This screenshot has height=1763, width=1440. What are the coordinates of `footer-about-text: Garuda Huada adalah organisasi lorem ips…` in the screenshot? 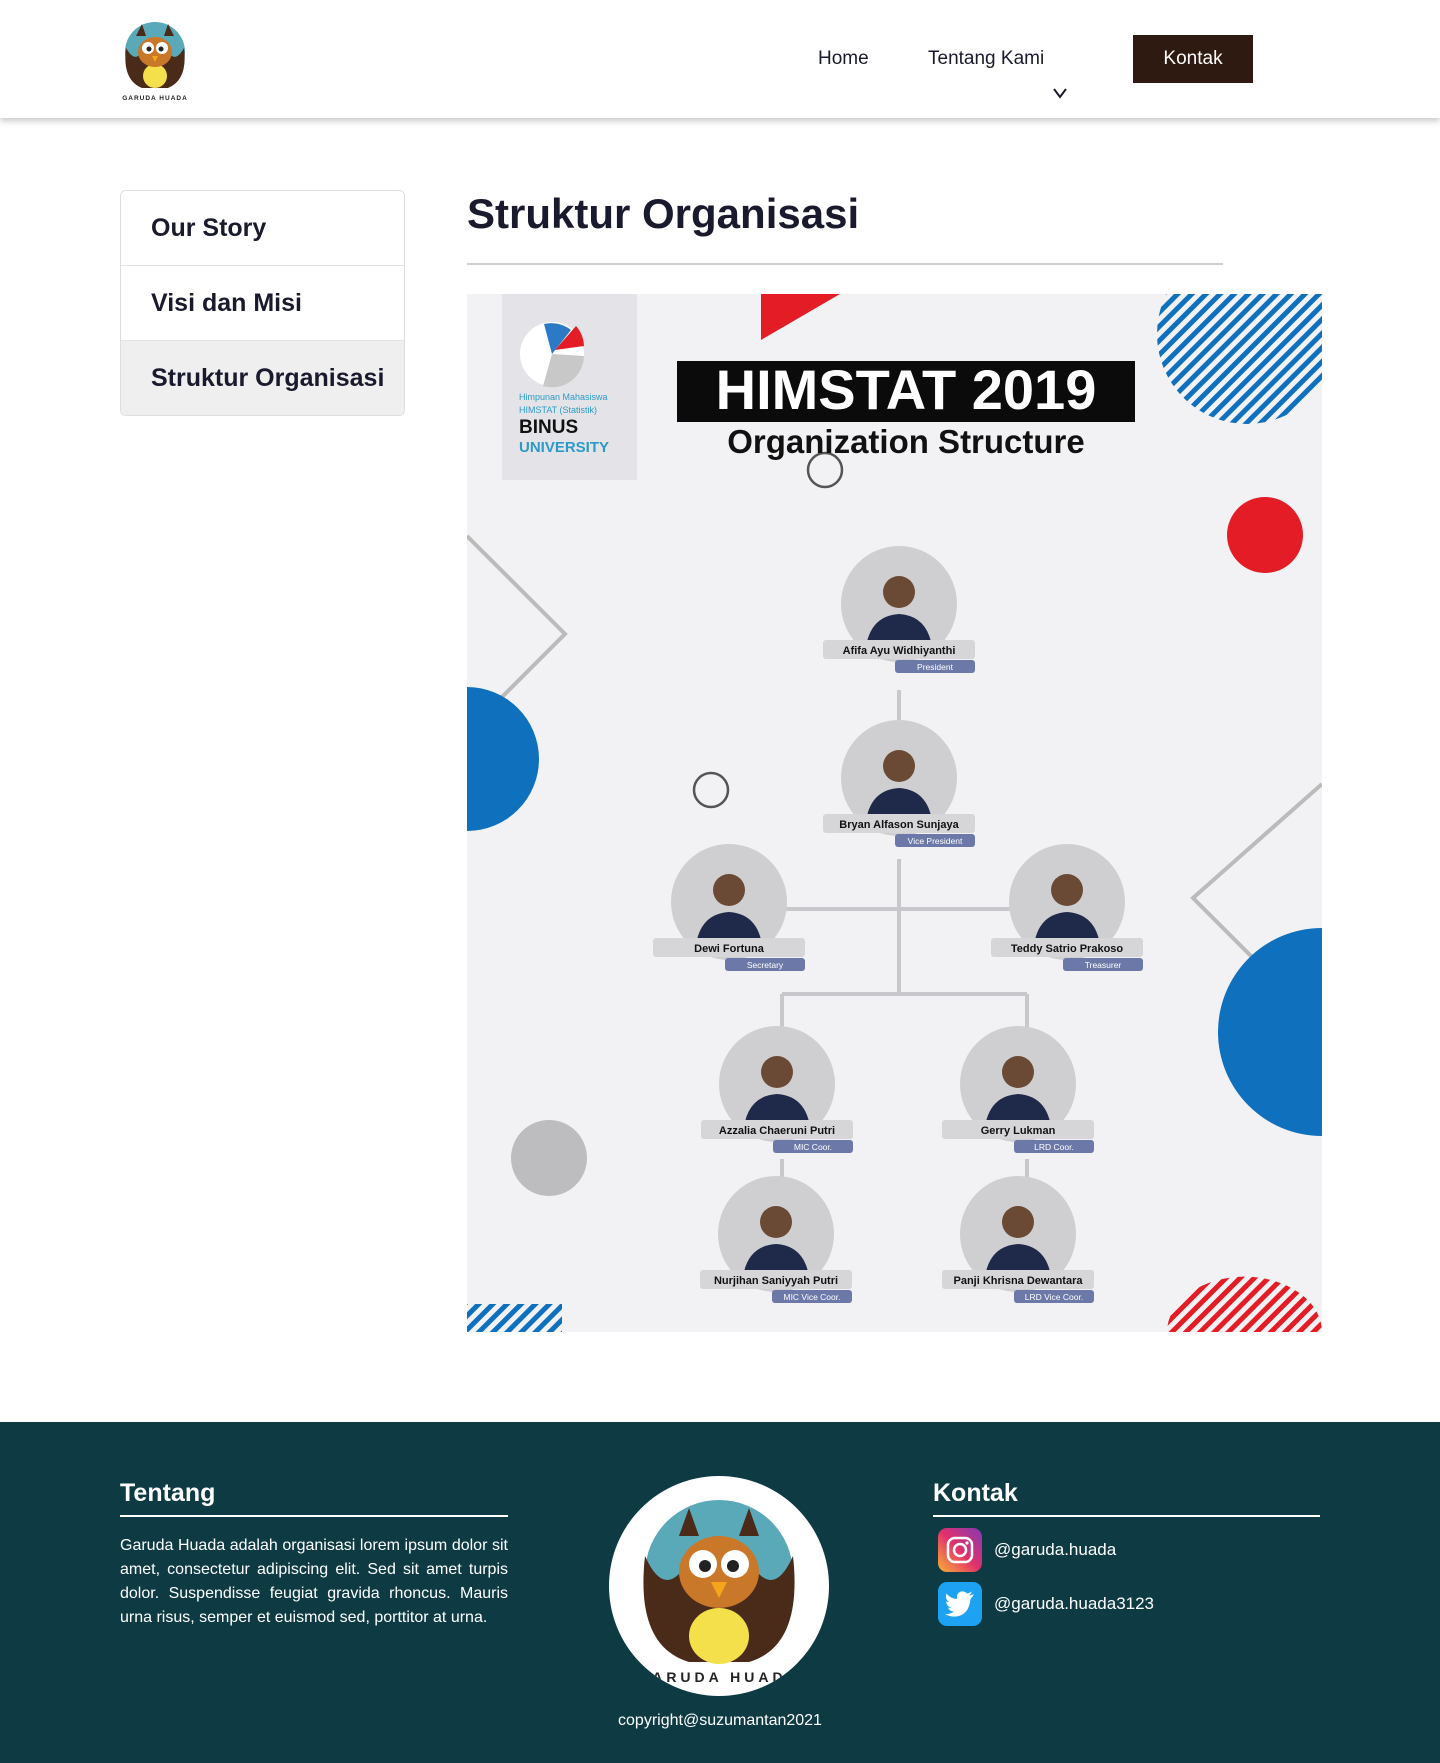 It's located at (314, 1581).